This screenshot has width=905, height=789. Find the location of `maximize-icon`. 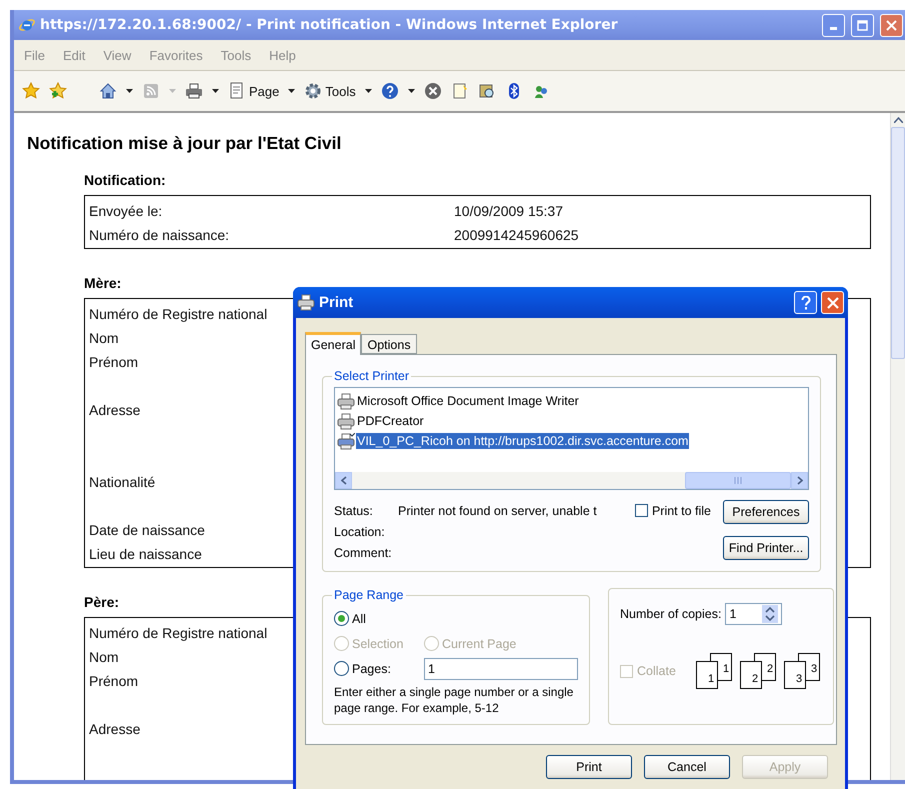

maximize-icon is located at coordinates (862, 25).